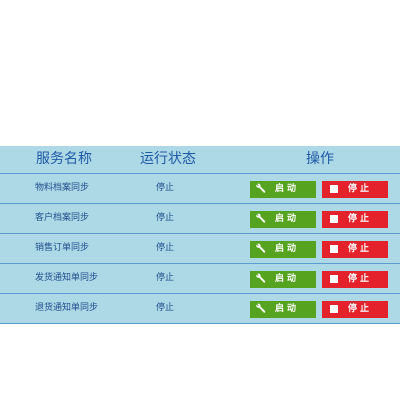 Image resolution: width=400 pixels, height=400 pixels. What do you see at coordinates (200, 189) in the screenshot?
I see `table-row: 物料档案同步 停止 启动 停止` at bounding box center [200, 189].